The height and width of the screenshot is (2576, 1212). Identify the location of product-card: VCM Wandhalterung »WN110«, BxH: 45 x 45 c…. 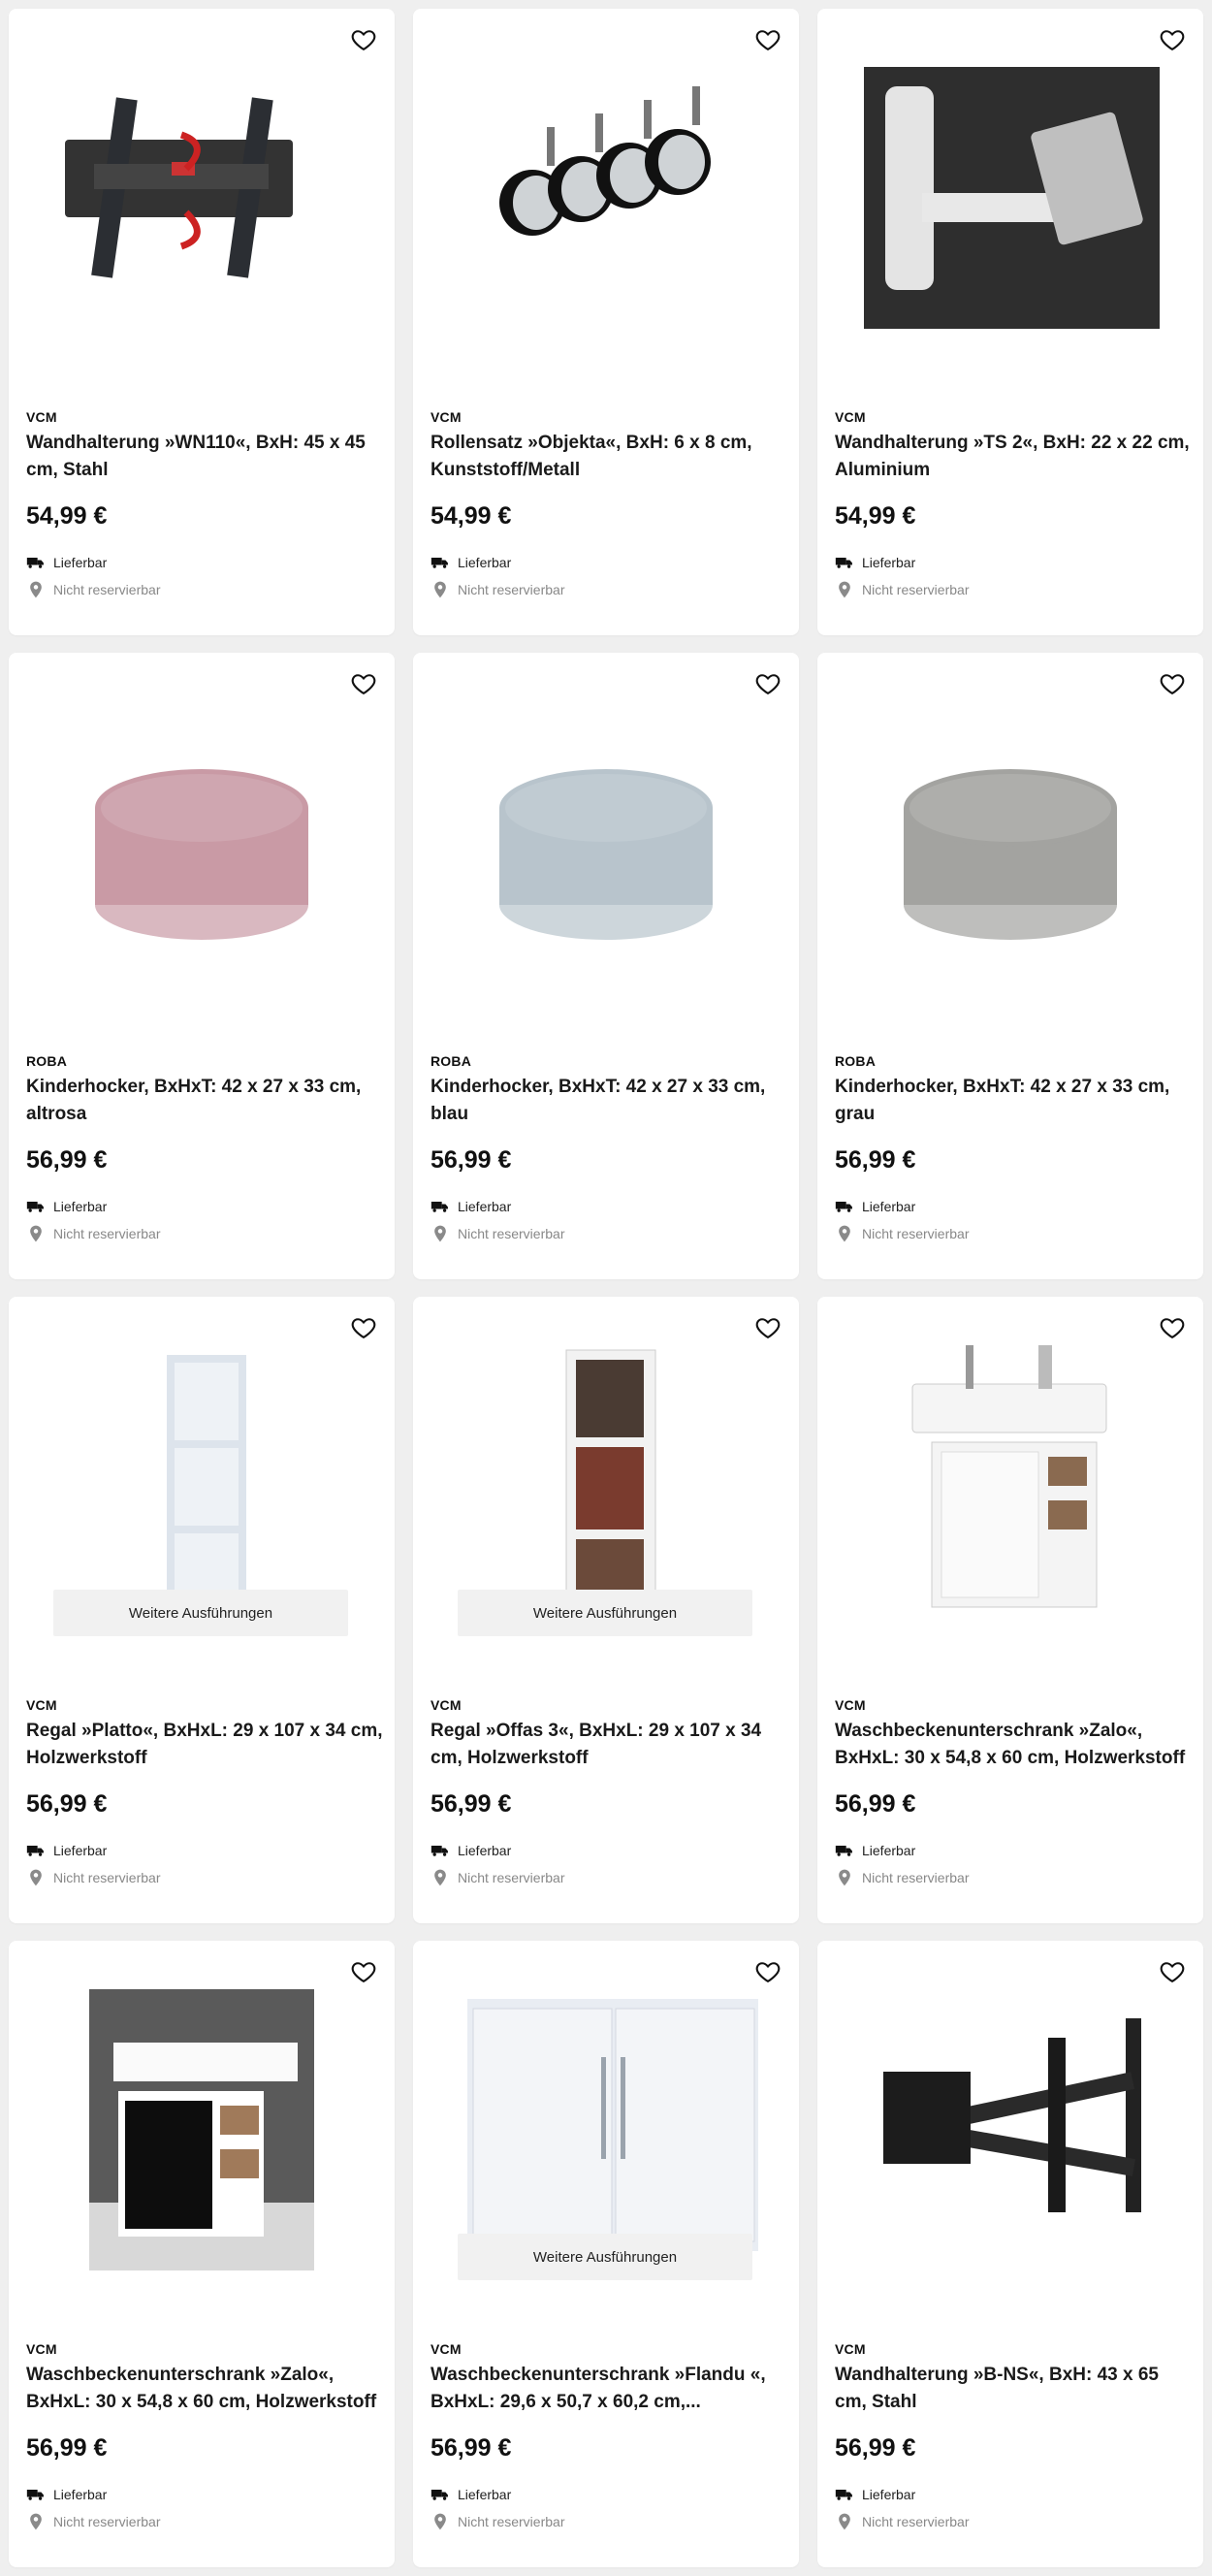
(202, 322).